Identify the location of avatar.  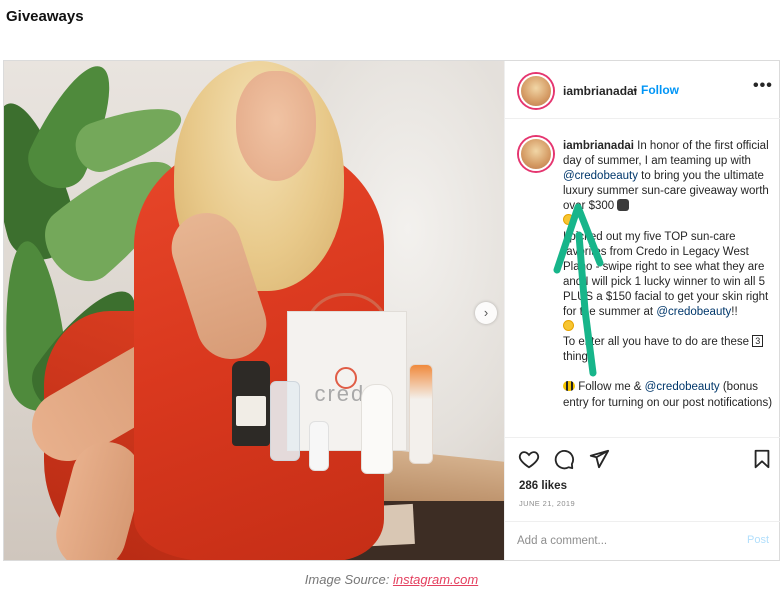
(536, 91).